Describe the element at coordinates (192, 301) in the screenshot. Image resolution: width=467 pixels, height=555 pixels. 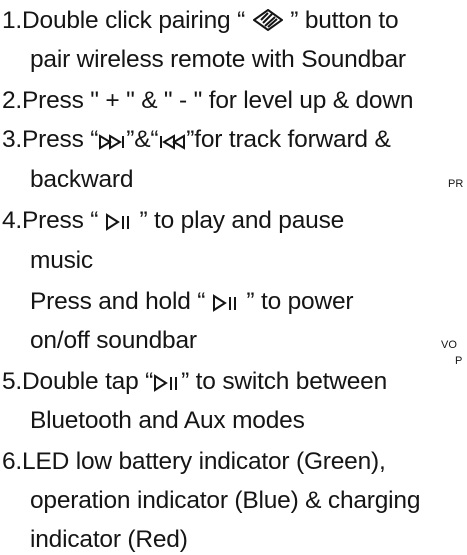
I see `instruction-4-line-3: Press and hold “ ” to power` at that location.